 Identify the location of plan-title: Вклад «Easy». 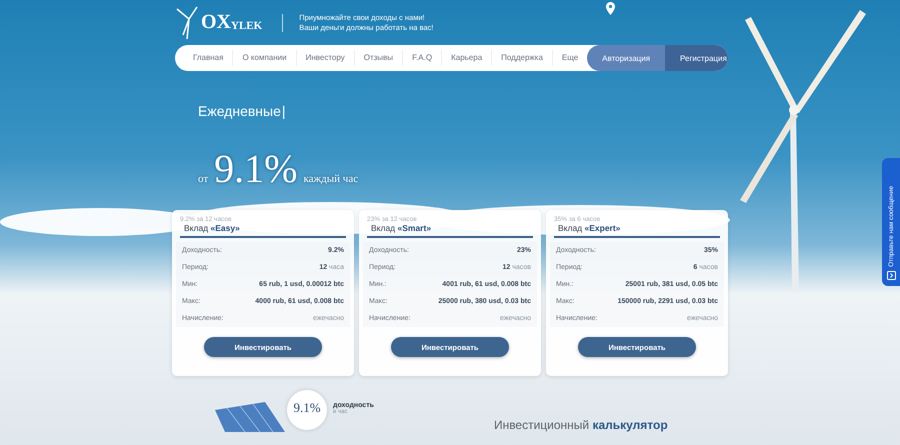
(263, 230).